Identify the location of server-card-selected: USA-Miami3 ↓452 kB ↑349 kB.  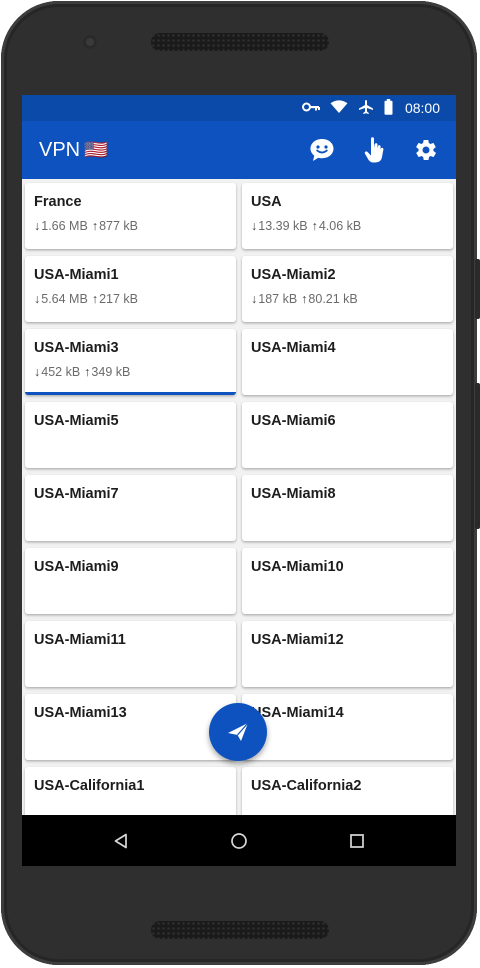
(130, 362).